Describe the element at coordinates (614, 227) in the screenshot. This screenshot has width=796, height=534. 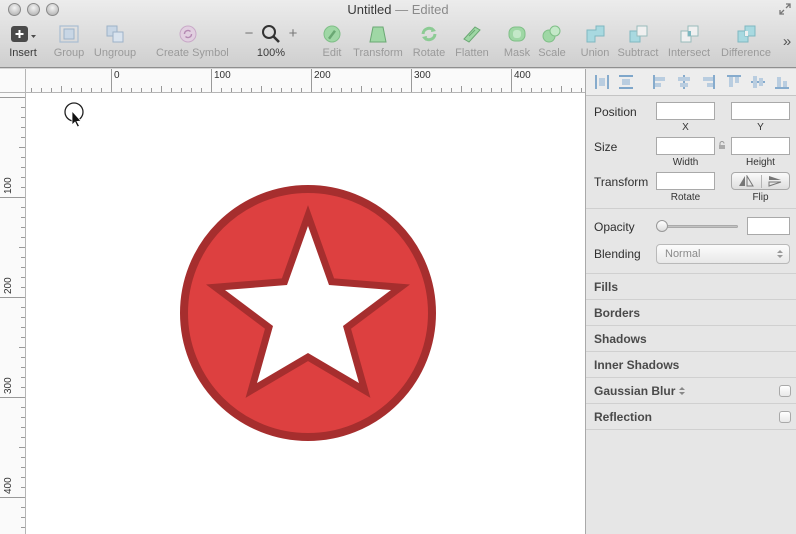
I see `opacity-label: Opacity` at that location.